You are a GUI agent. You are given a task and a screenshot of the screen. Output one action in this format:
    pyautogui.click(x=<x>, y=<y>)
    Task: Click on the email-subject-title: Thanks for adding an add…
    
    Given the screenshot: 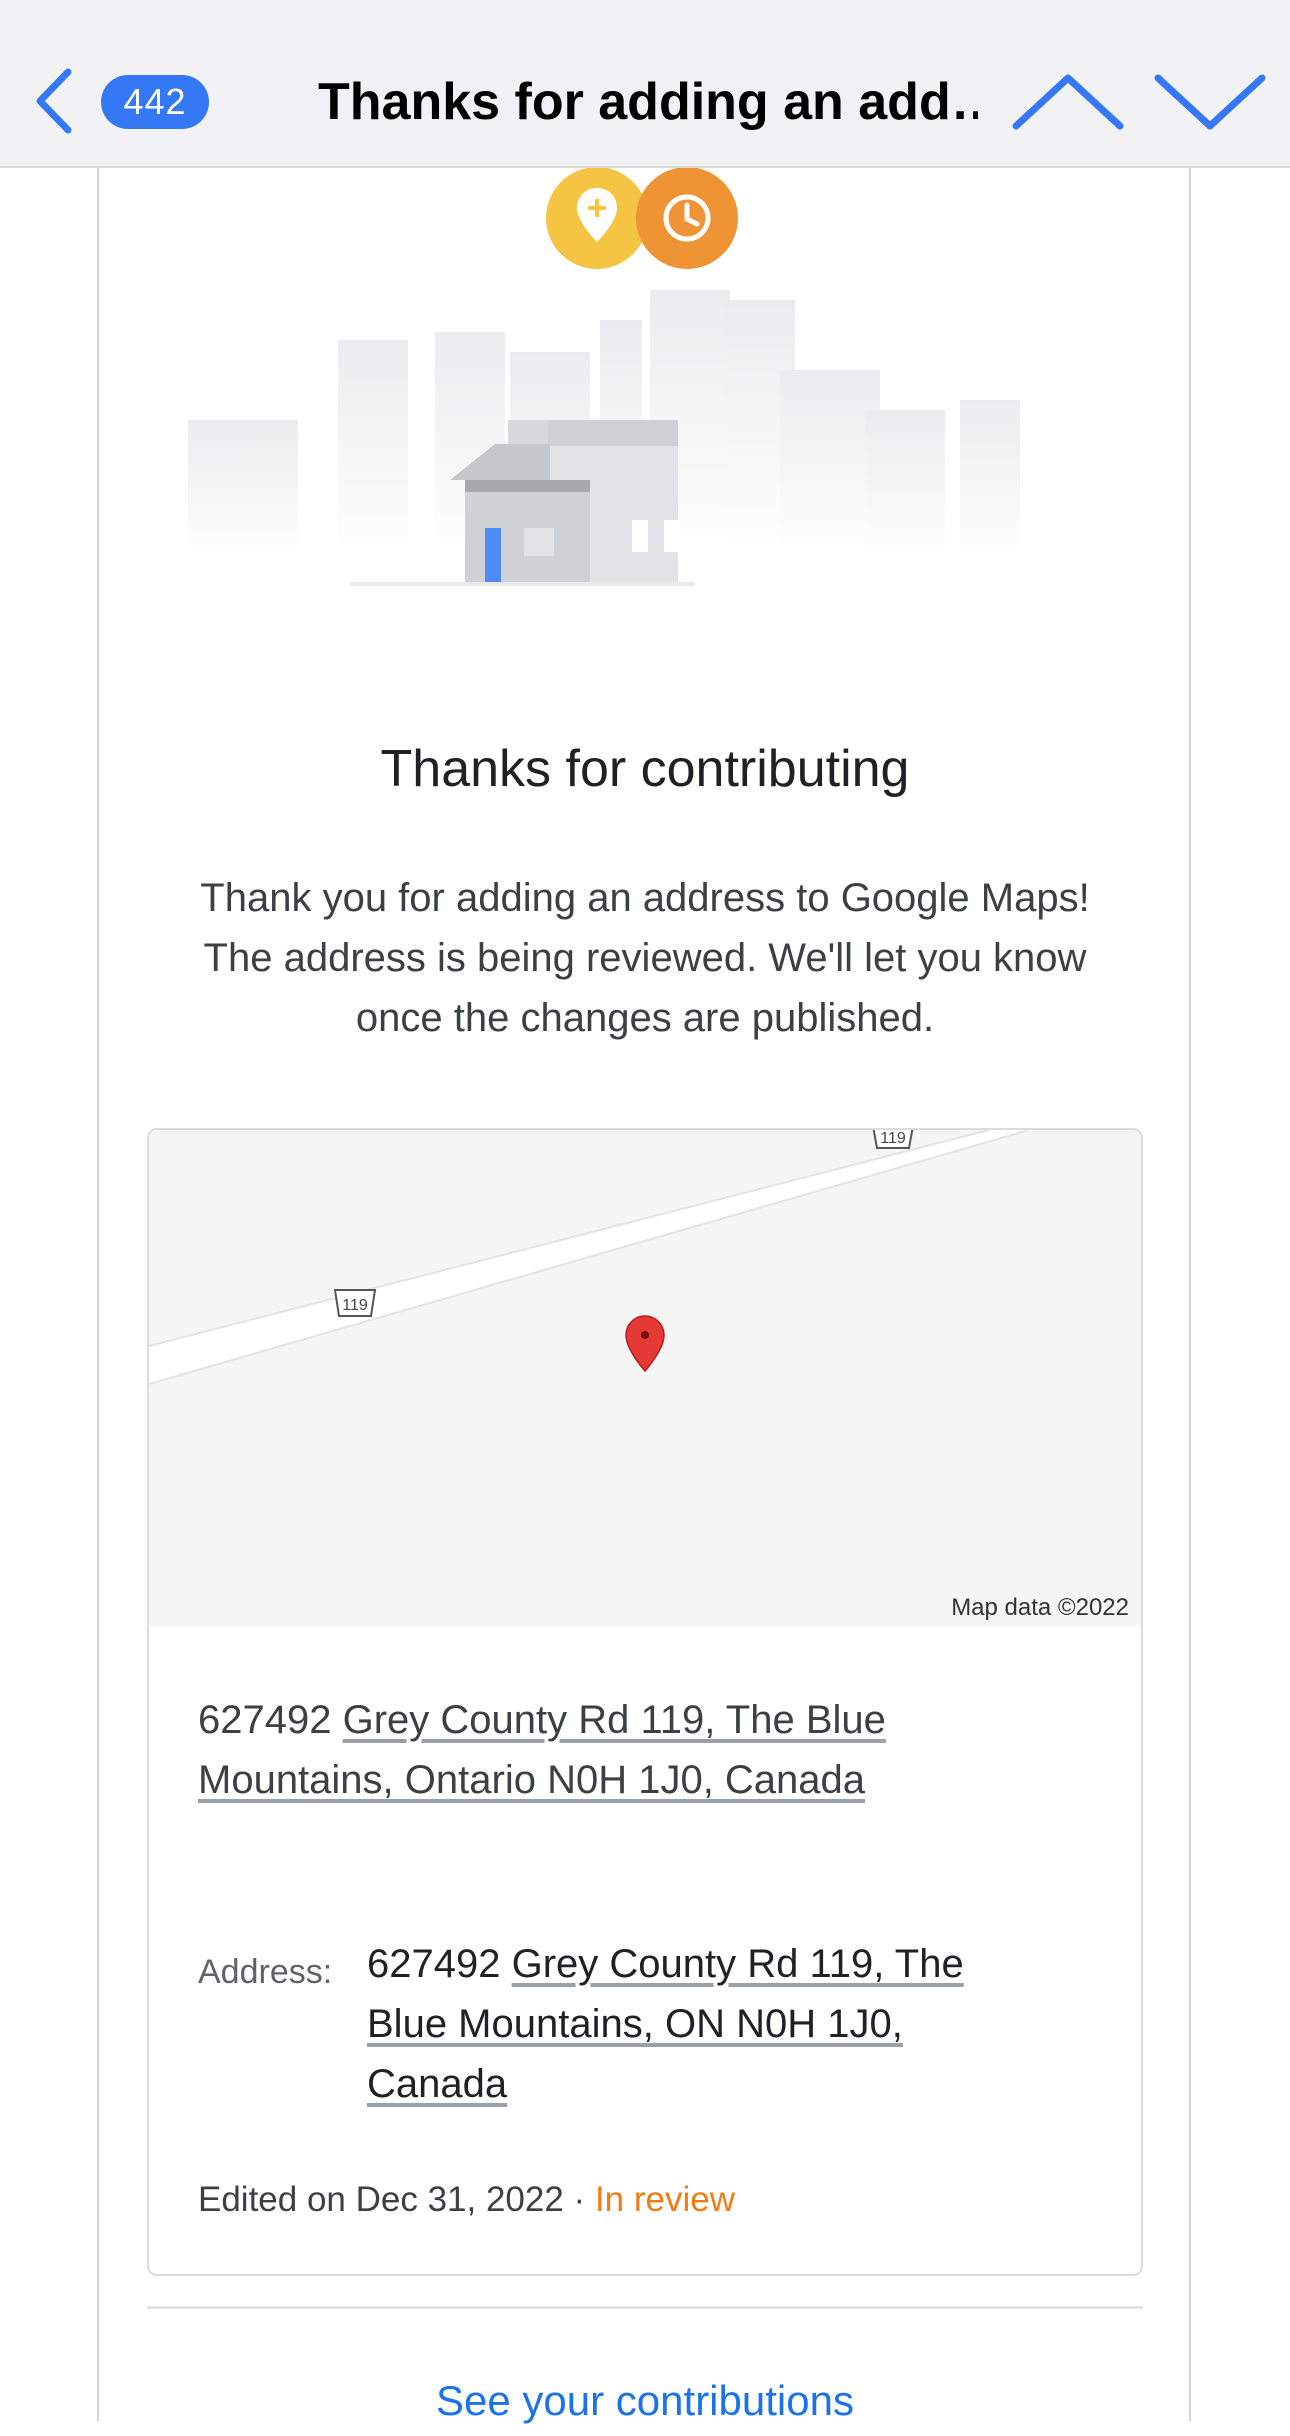 What is the action you would take?
    pyautogui.click(x=648, y=102)
    